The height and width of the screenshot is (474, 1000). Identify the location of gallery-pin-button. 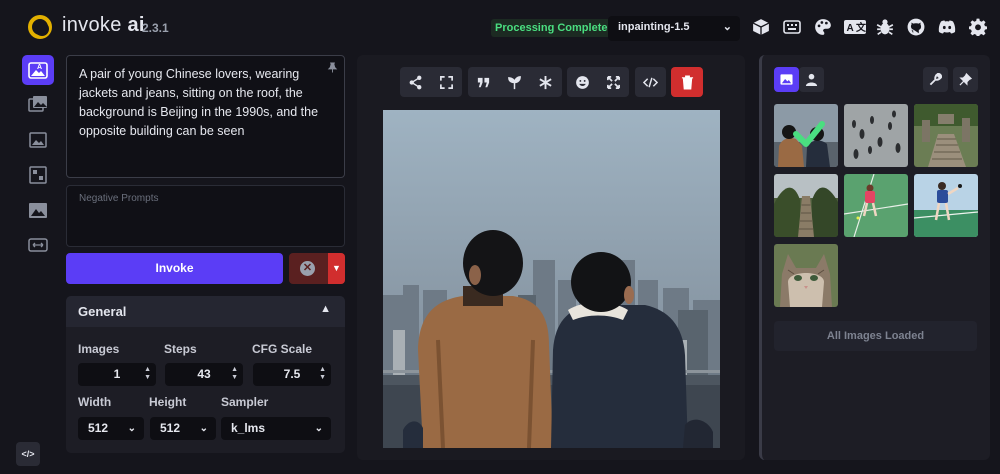
(965, 79).